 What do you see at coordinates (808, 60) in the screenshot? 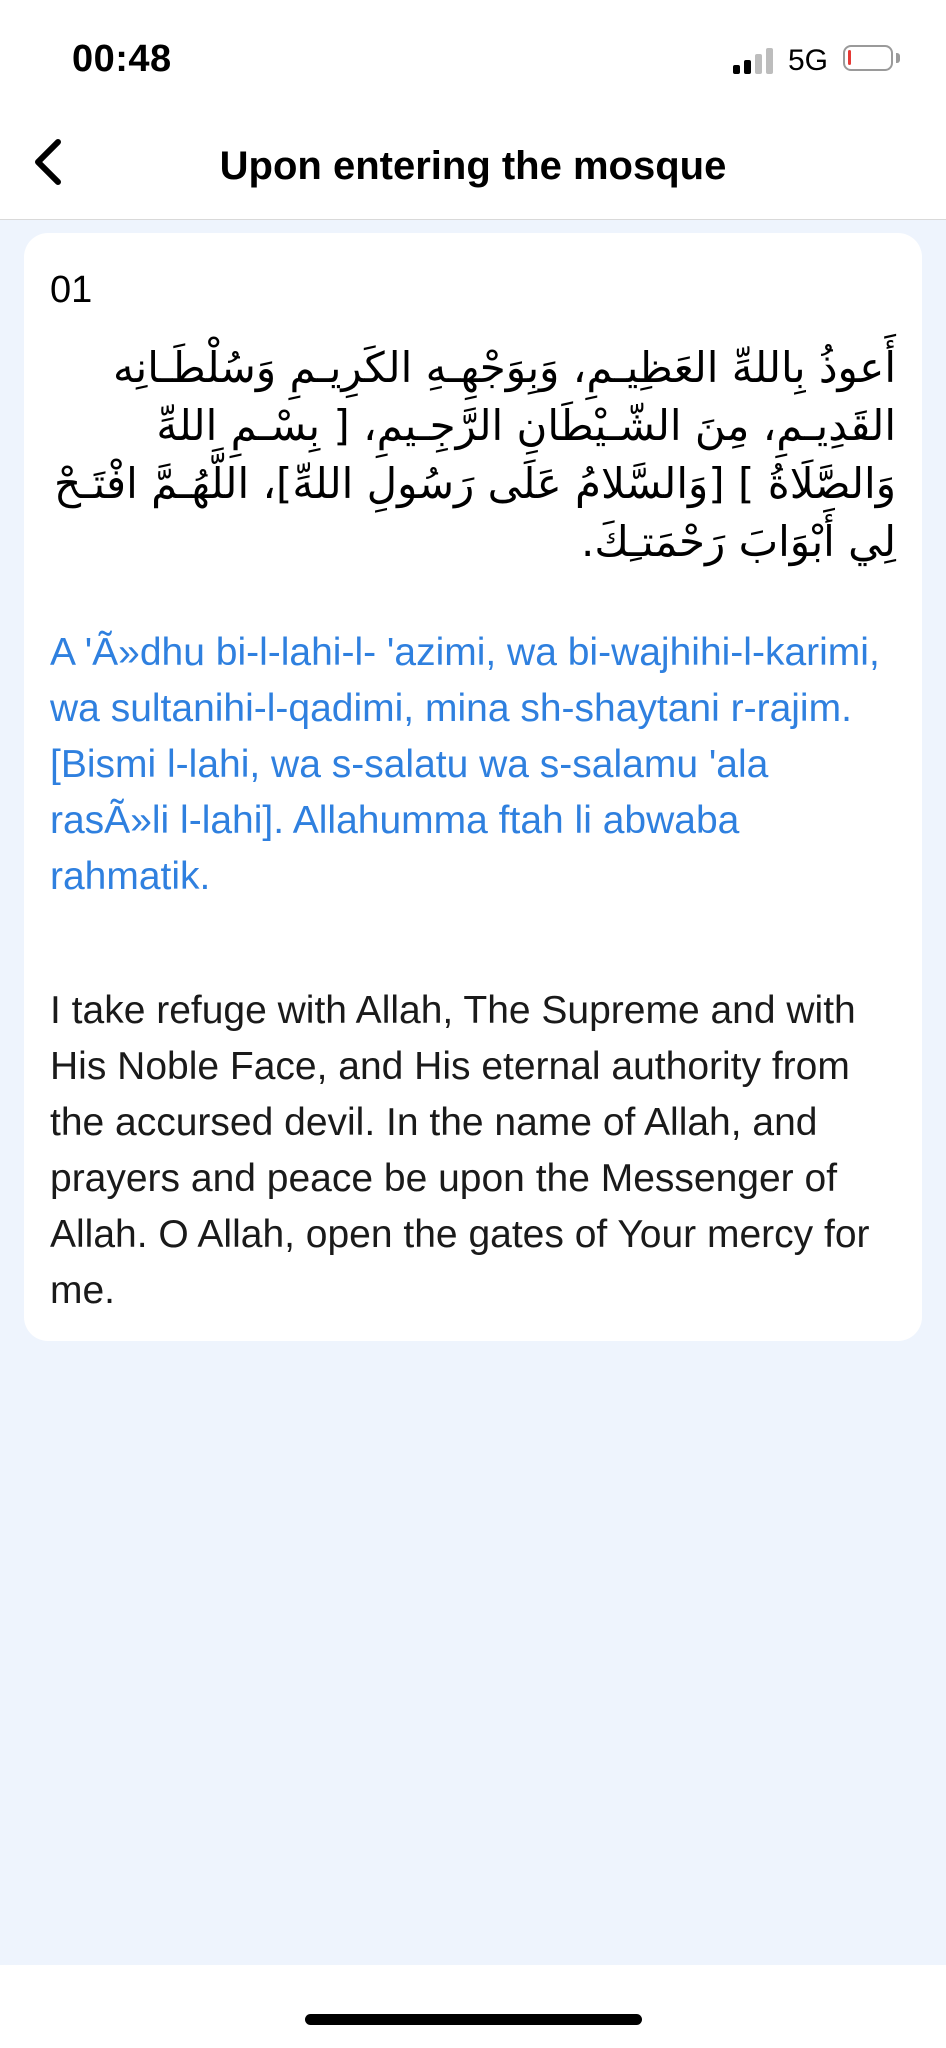
I see `network-type: 5G` at bounding box center [808, 60].